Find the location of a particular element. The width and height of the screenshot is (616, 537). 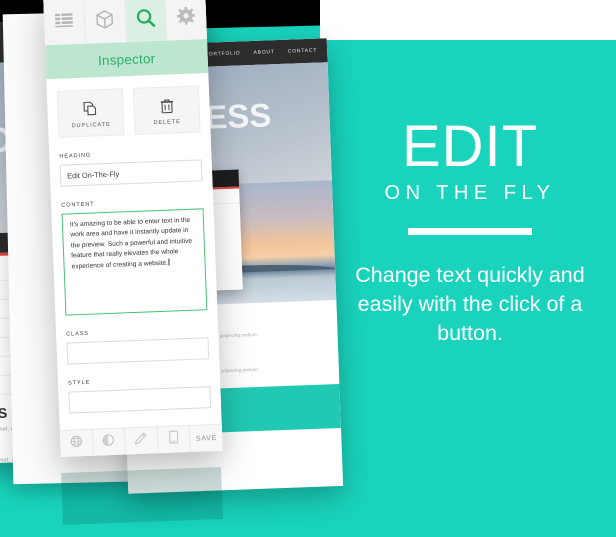

nav-item: ABOUT is located at coordinates (264, 52).